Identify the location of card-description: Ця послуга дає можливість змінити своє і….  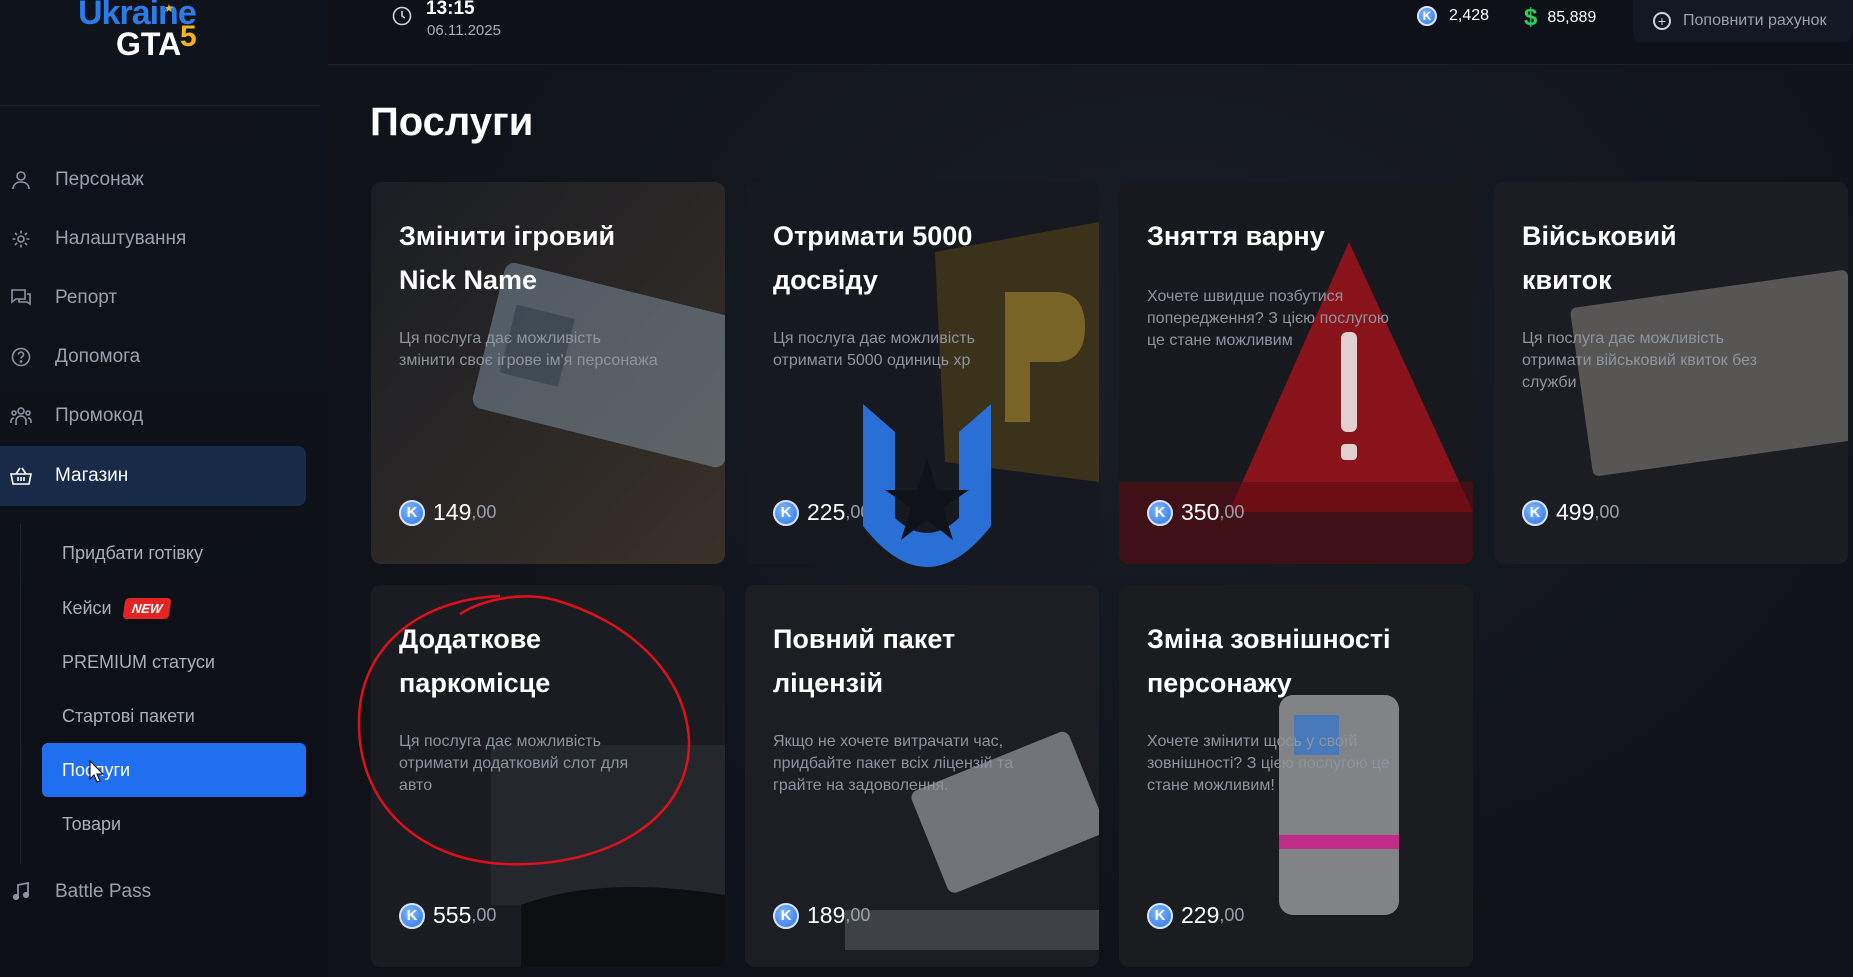
(528, 349).